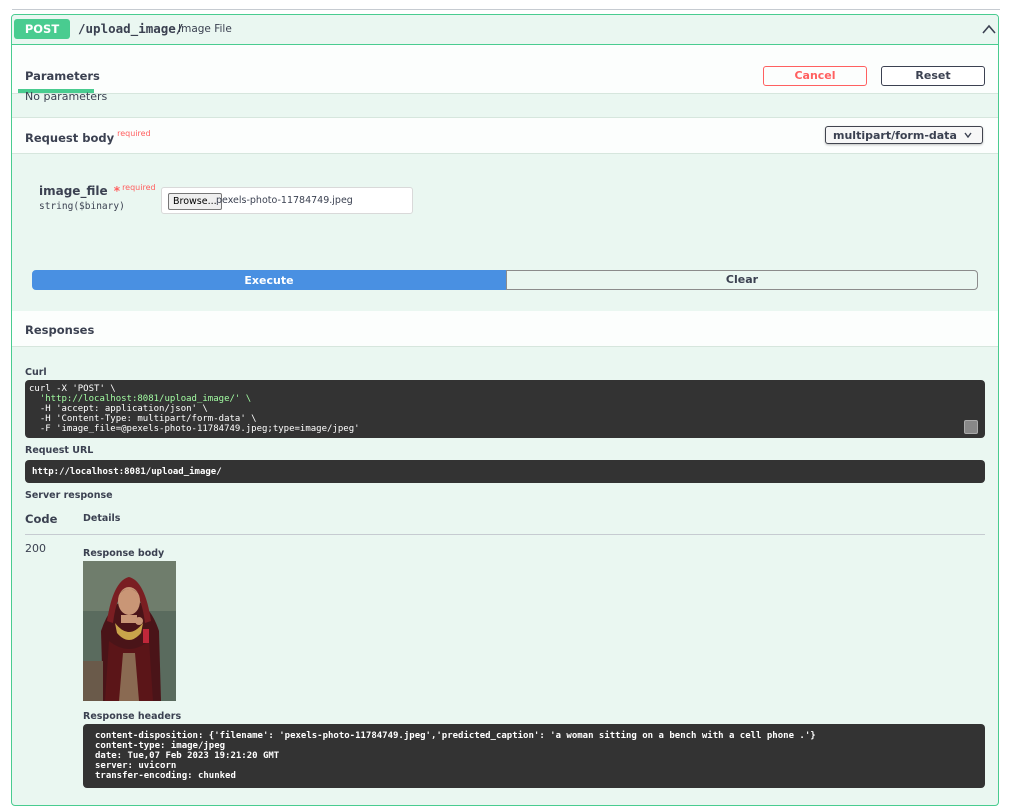 The image size is (1015, 806). What do you see at coordinates (505, 69) in the screenshot?
I see `parameters-header: Parameters Cancel Reset` at bounding box center [505, 69].